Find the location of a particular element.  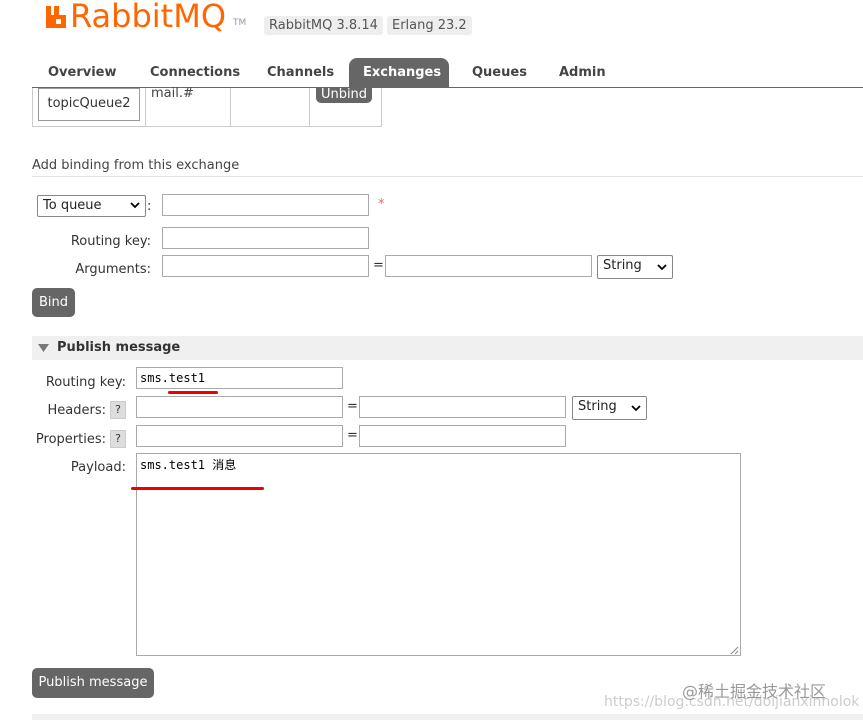

required-mark: * is located at coordinates (381, 204).